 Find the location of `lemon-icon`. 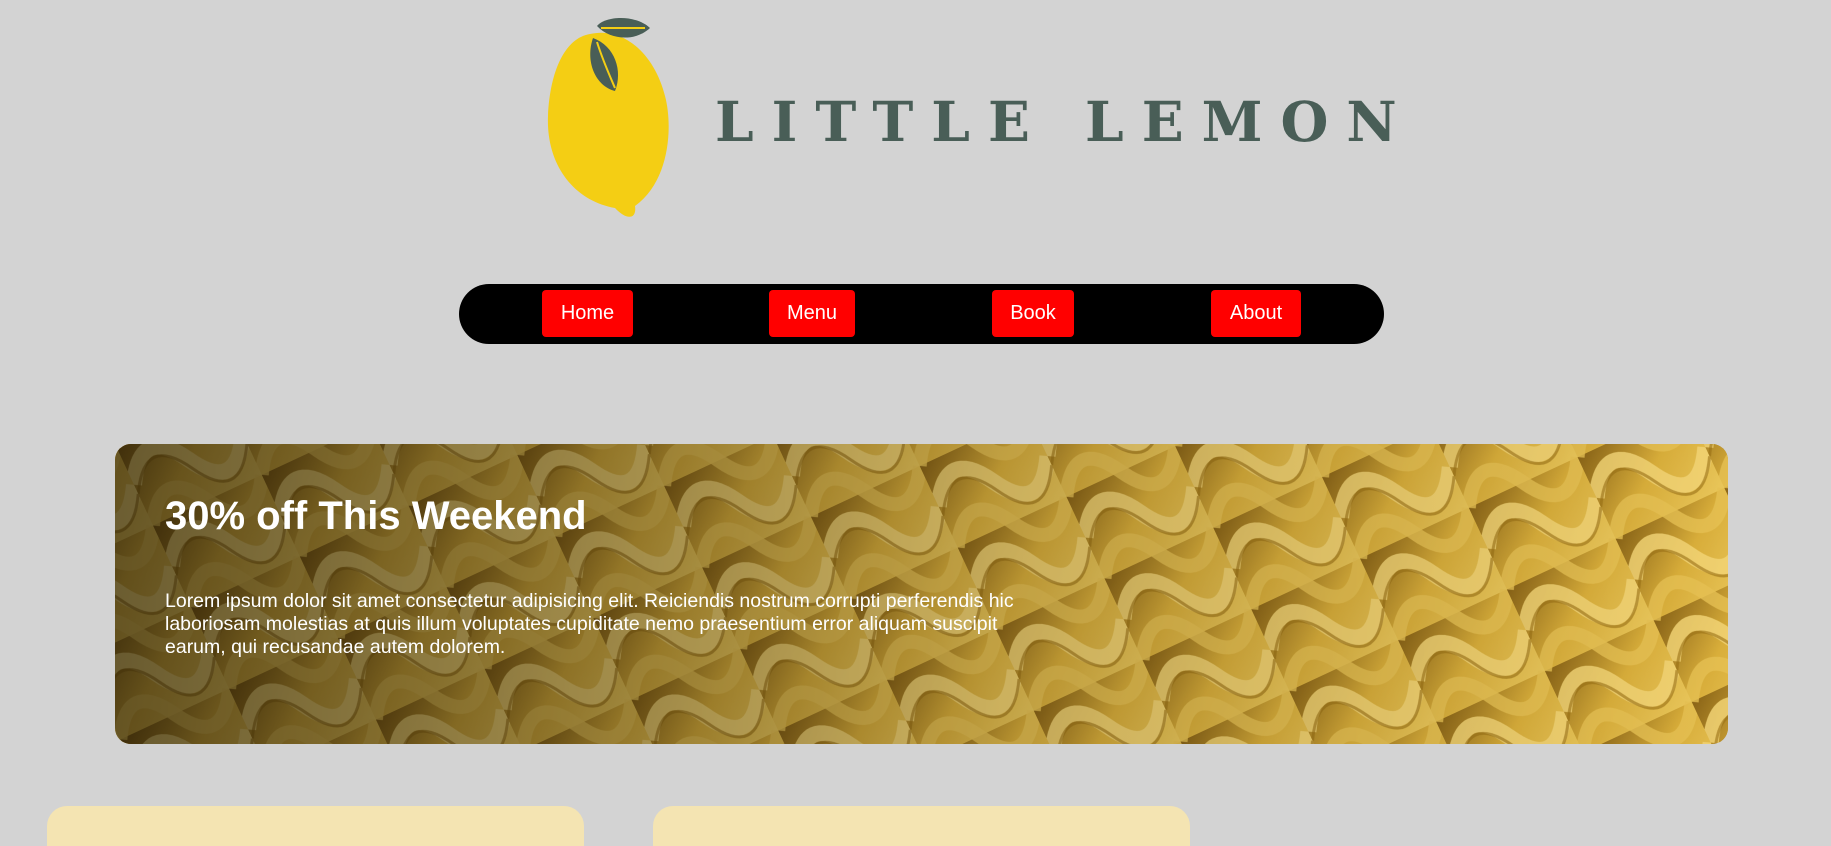

lemon-icon is located at coordinates (608, 117).